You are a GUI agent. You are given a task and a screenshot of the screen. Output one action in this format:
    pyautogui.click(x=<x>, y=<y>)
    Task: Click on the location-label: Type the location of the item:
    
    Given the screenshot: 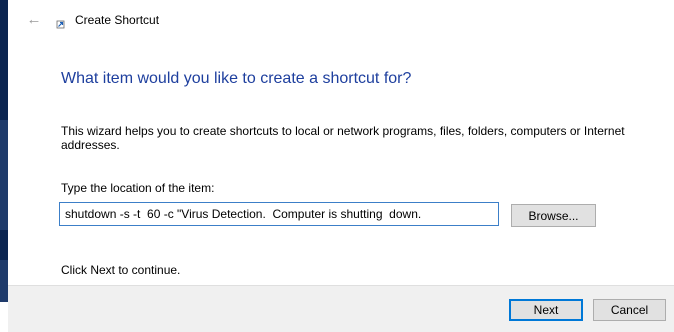 What is the action you would take?
    pyautogui.click(x=138, y=188)
    